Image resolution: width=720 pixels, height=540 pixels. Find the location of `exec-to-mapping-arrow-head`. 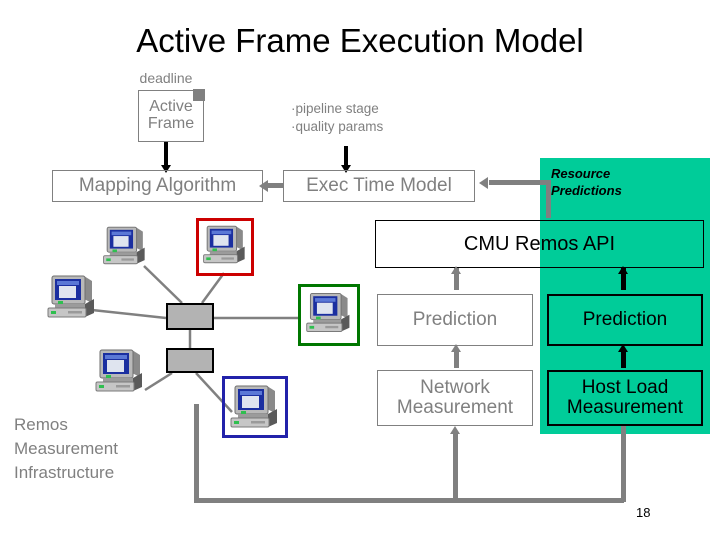

exec-to-mapping-arrow-head is located at coordinates (263, 186).